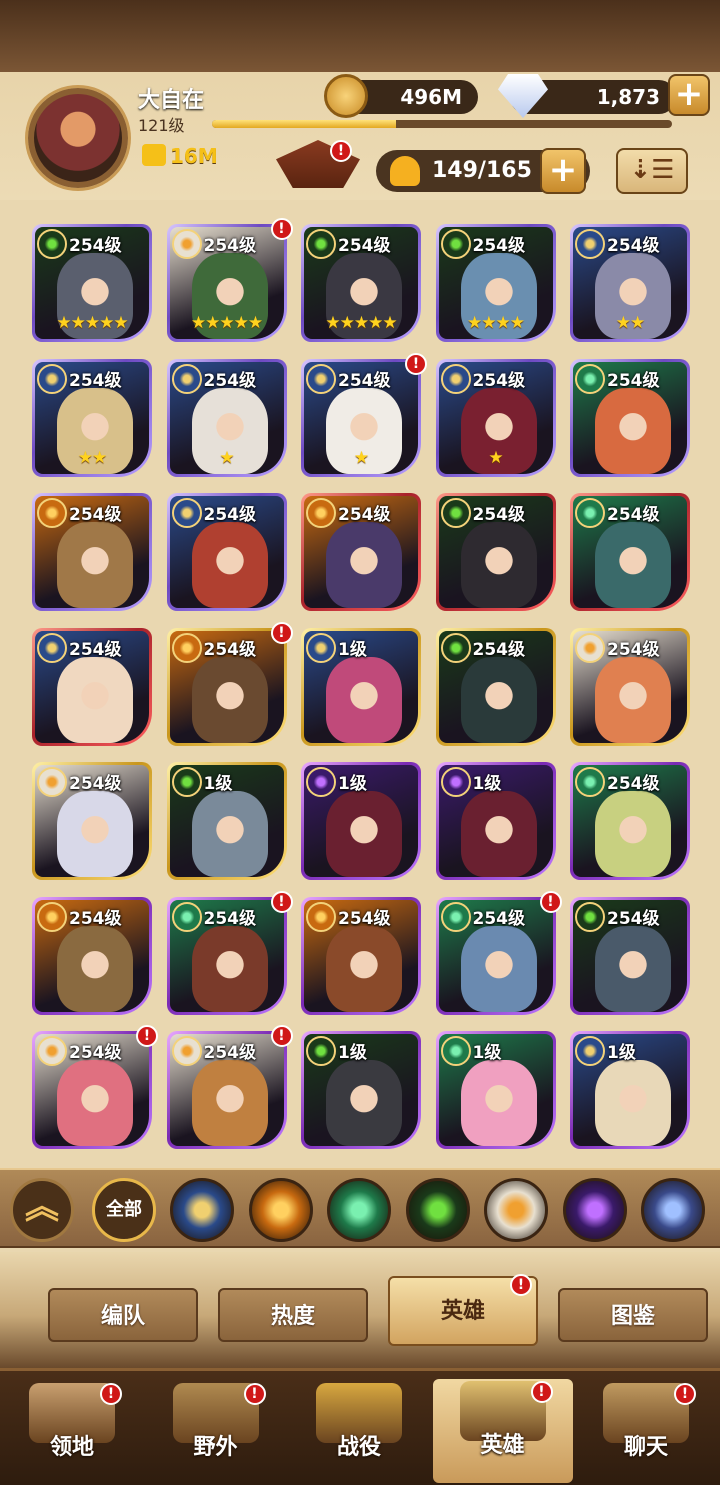 This screenshot has height=1485, width=720. I want to click on bottom-navigation: 领地! 野外! 战役 英雄! 聊天!, so click(360, 1426).